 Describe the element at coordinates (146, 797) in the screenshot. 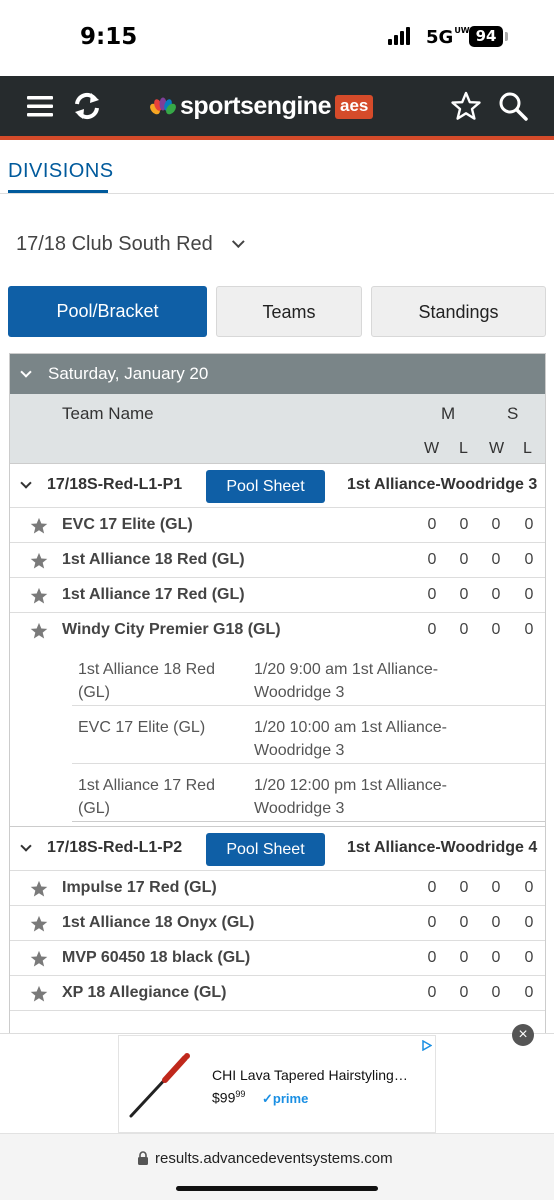

I see `match-team: 1st Alliance 17 Red (GL)` at that location.